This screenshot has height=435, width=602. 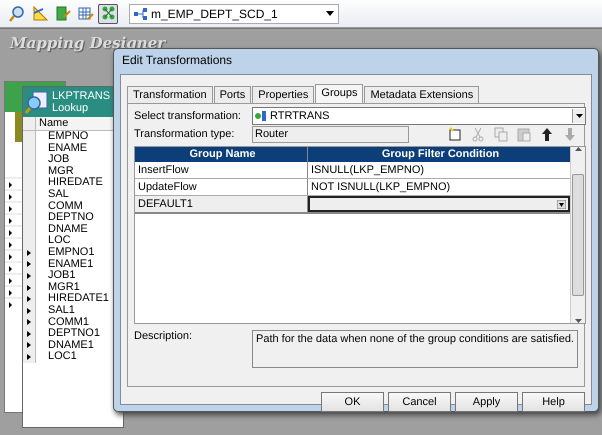 I want to click on port-name: LOC1, so click(x=56, y=357).